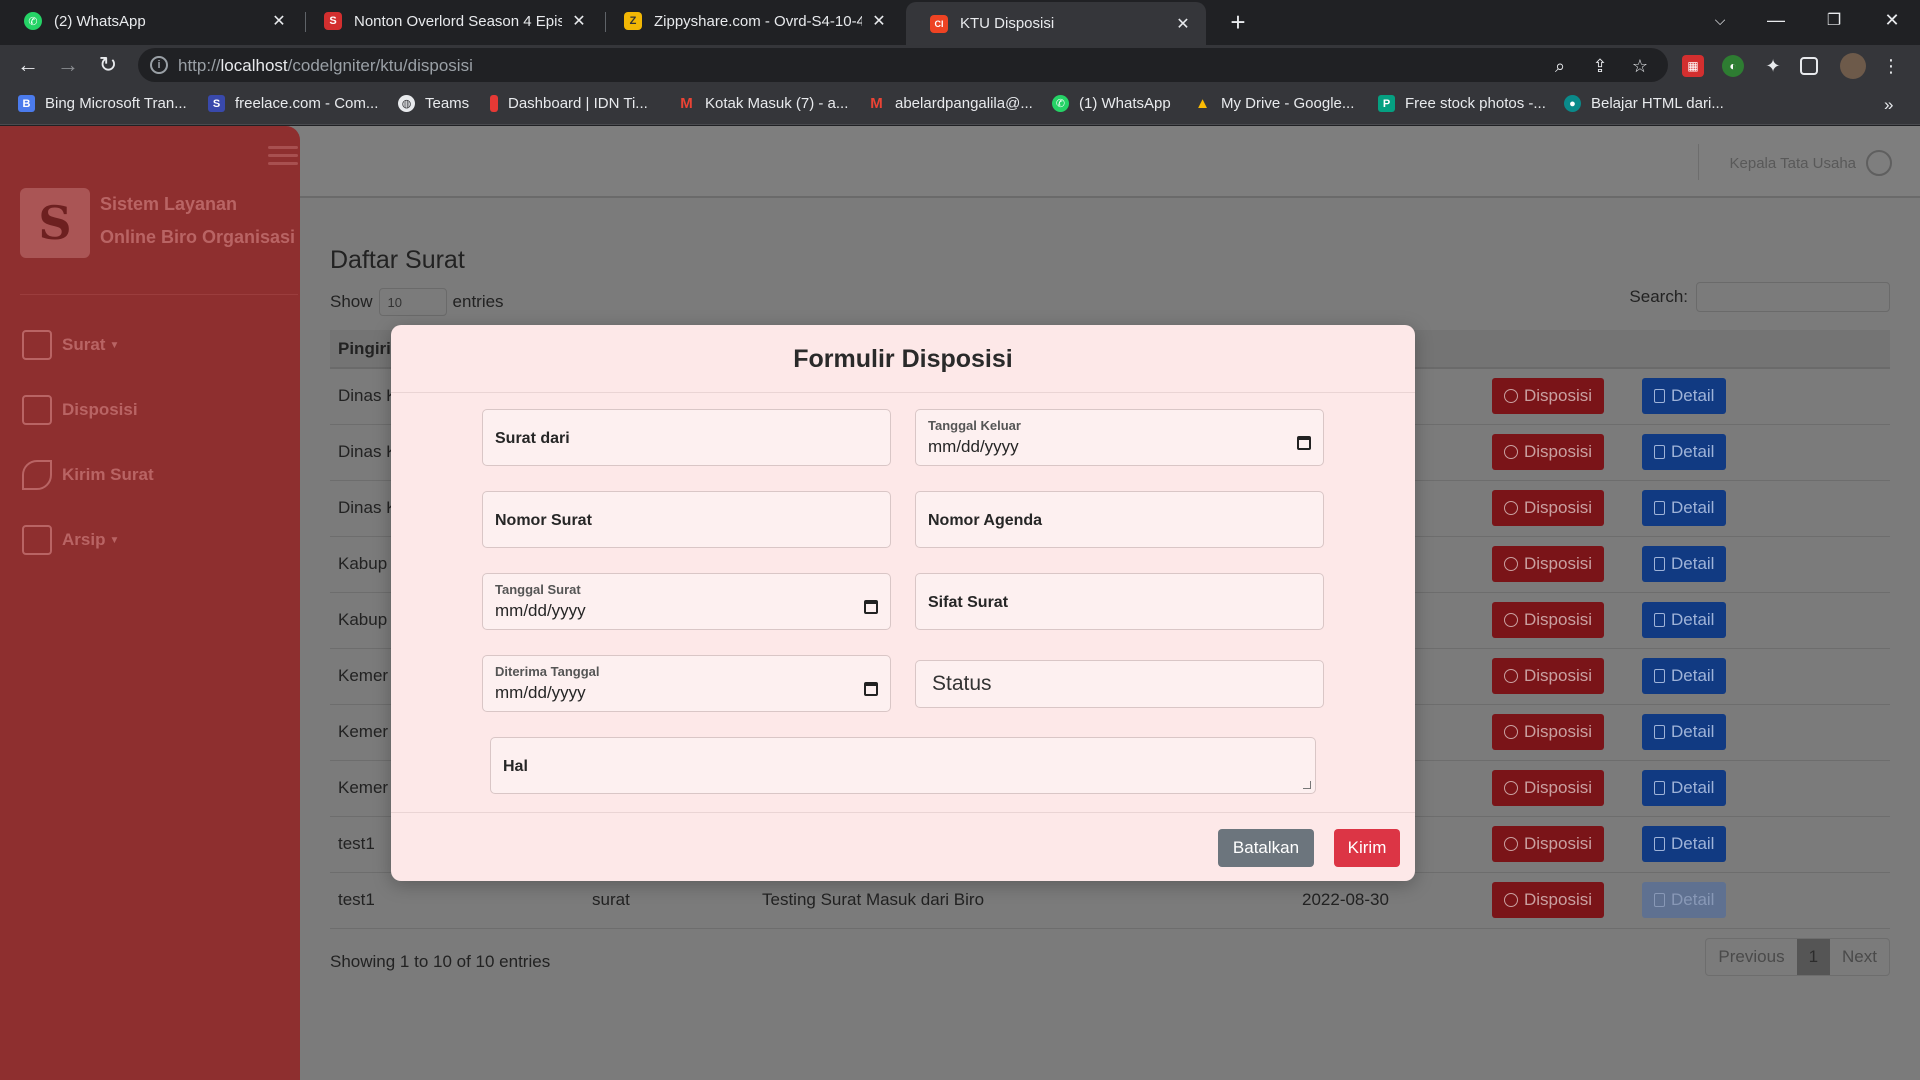 This screenshot has height=1080, width=1920. Describe the element at coordinates (1266, 848) in the screenshot. I see `cancel-button: Batalkan` at that location.